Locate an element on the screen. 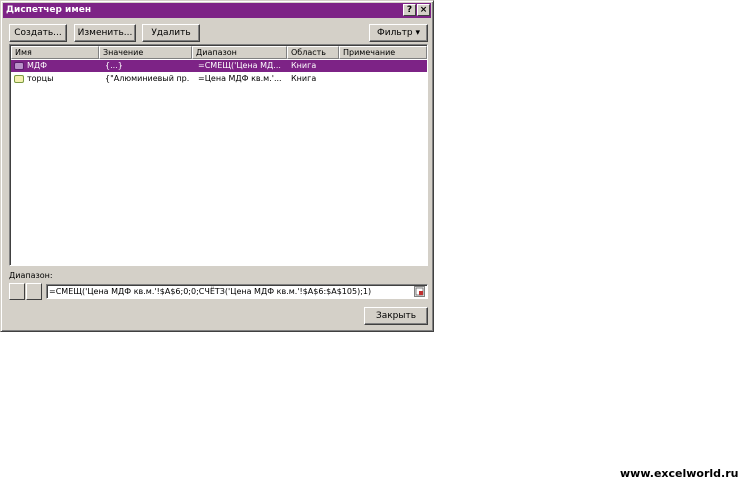 The height and width of the screenshot is (486, 750). help-icon: ? is located at coordinates (409, 10).